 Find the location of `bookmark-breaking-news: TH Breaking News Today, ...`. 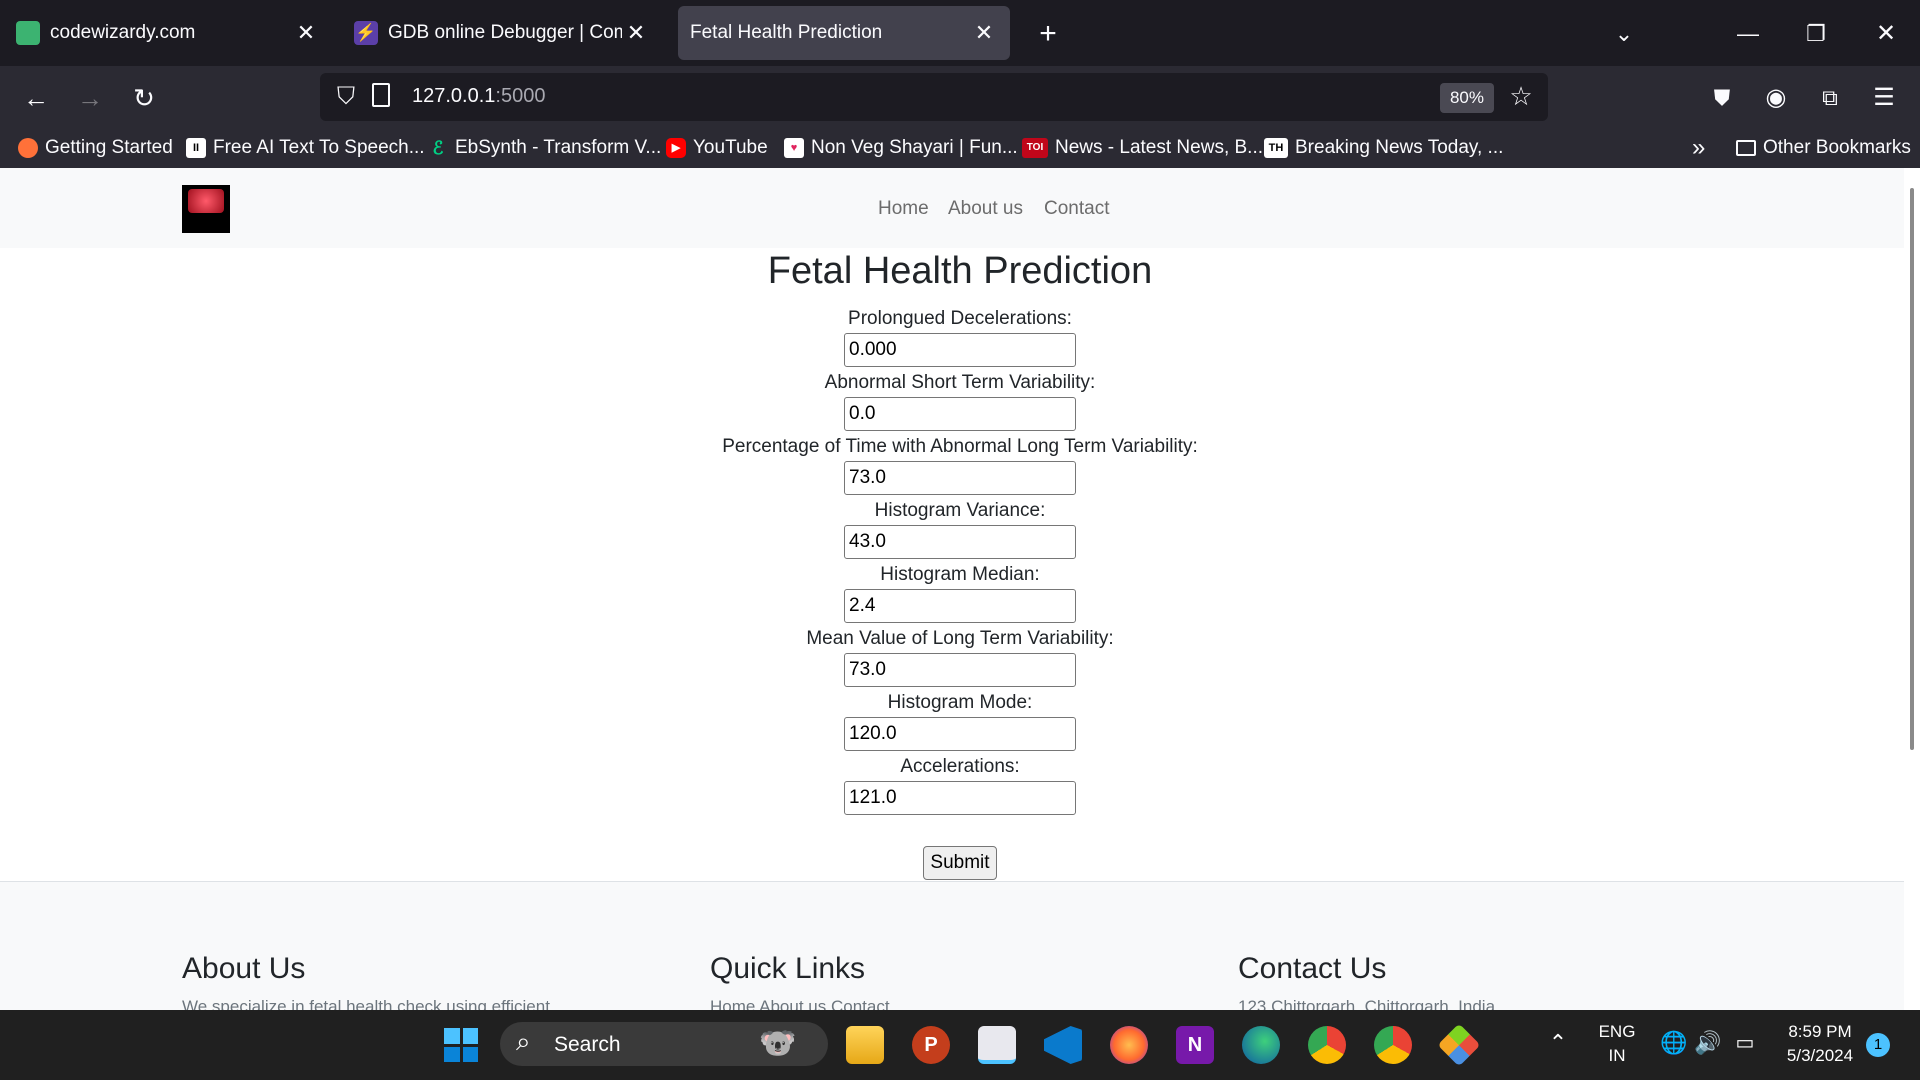

bookmark-breaking-news: TH Breaking News Today, ... is located at coordinates (1383, 148).